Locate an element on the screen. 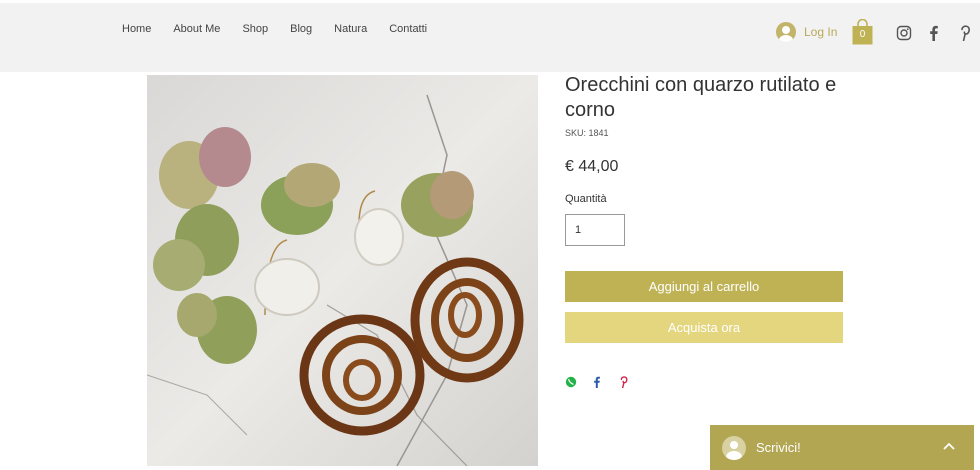 This screenshot has width=980, height=470. social-bar is located at coordinates (934, 33).